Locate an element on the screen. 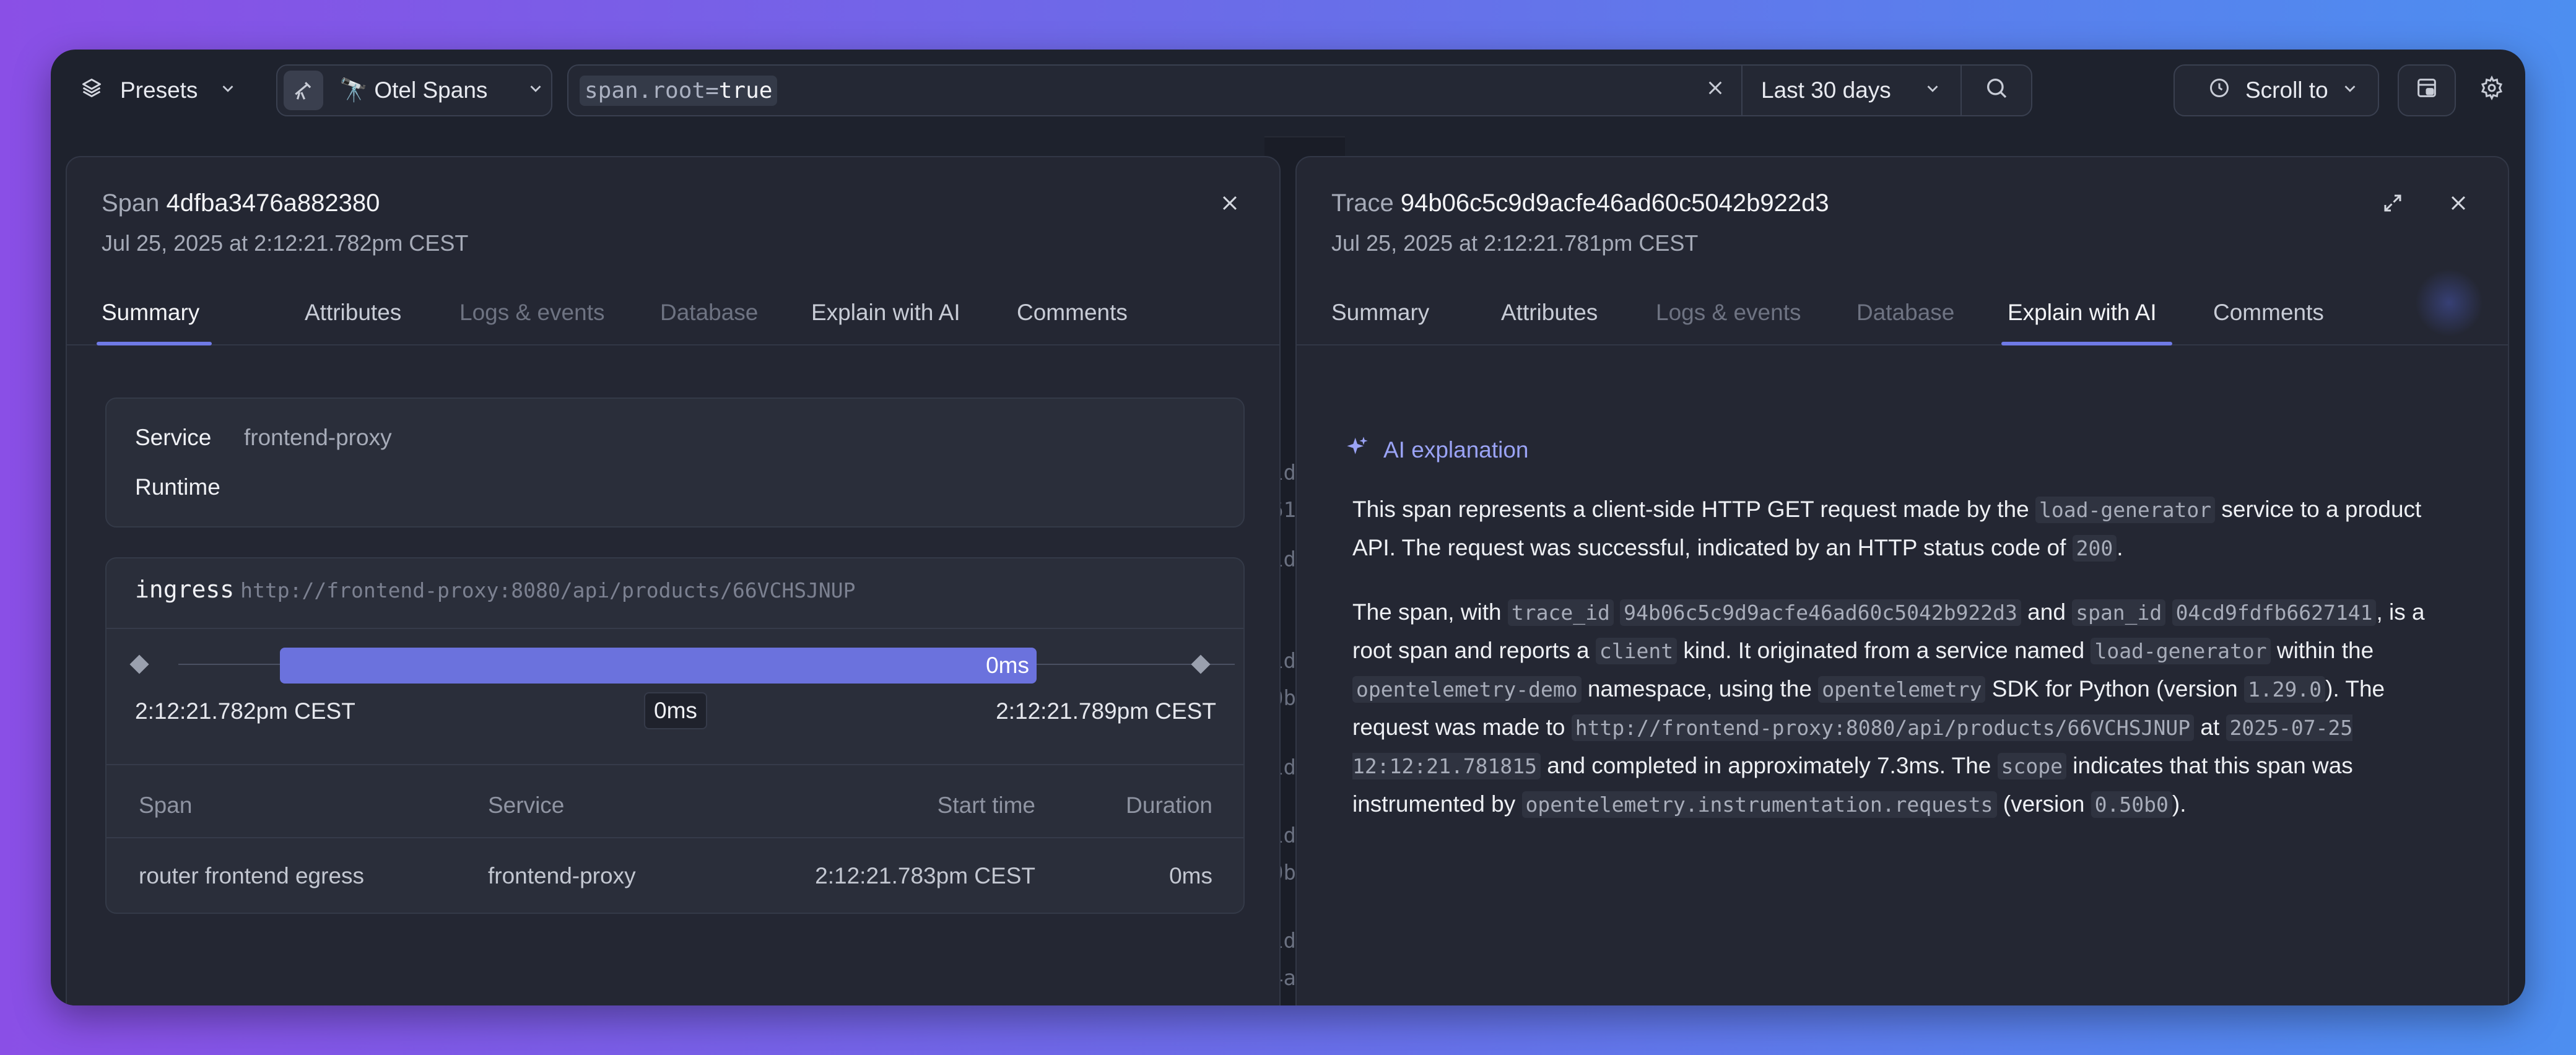 The height and width of the screenshot is (1055, 2576). presets-label: Presets is located at coordinates (159, 90).